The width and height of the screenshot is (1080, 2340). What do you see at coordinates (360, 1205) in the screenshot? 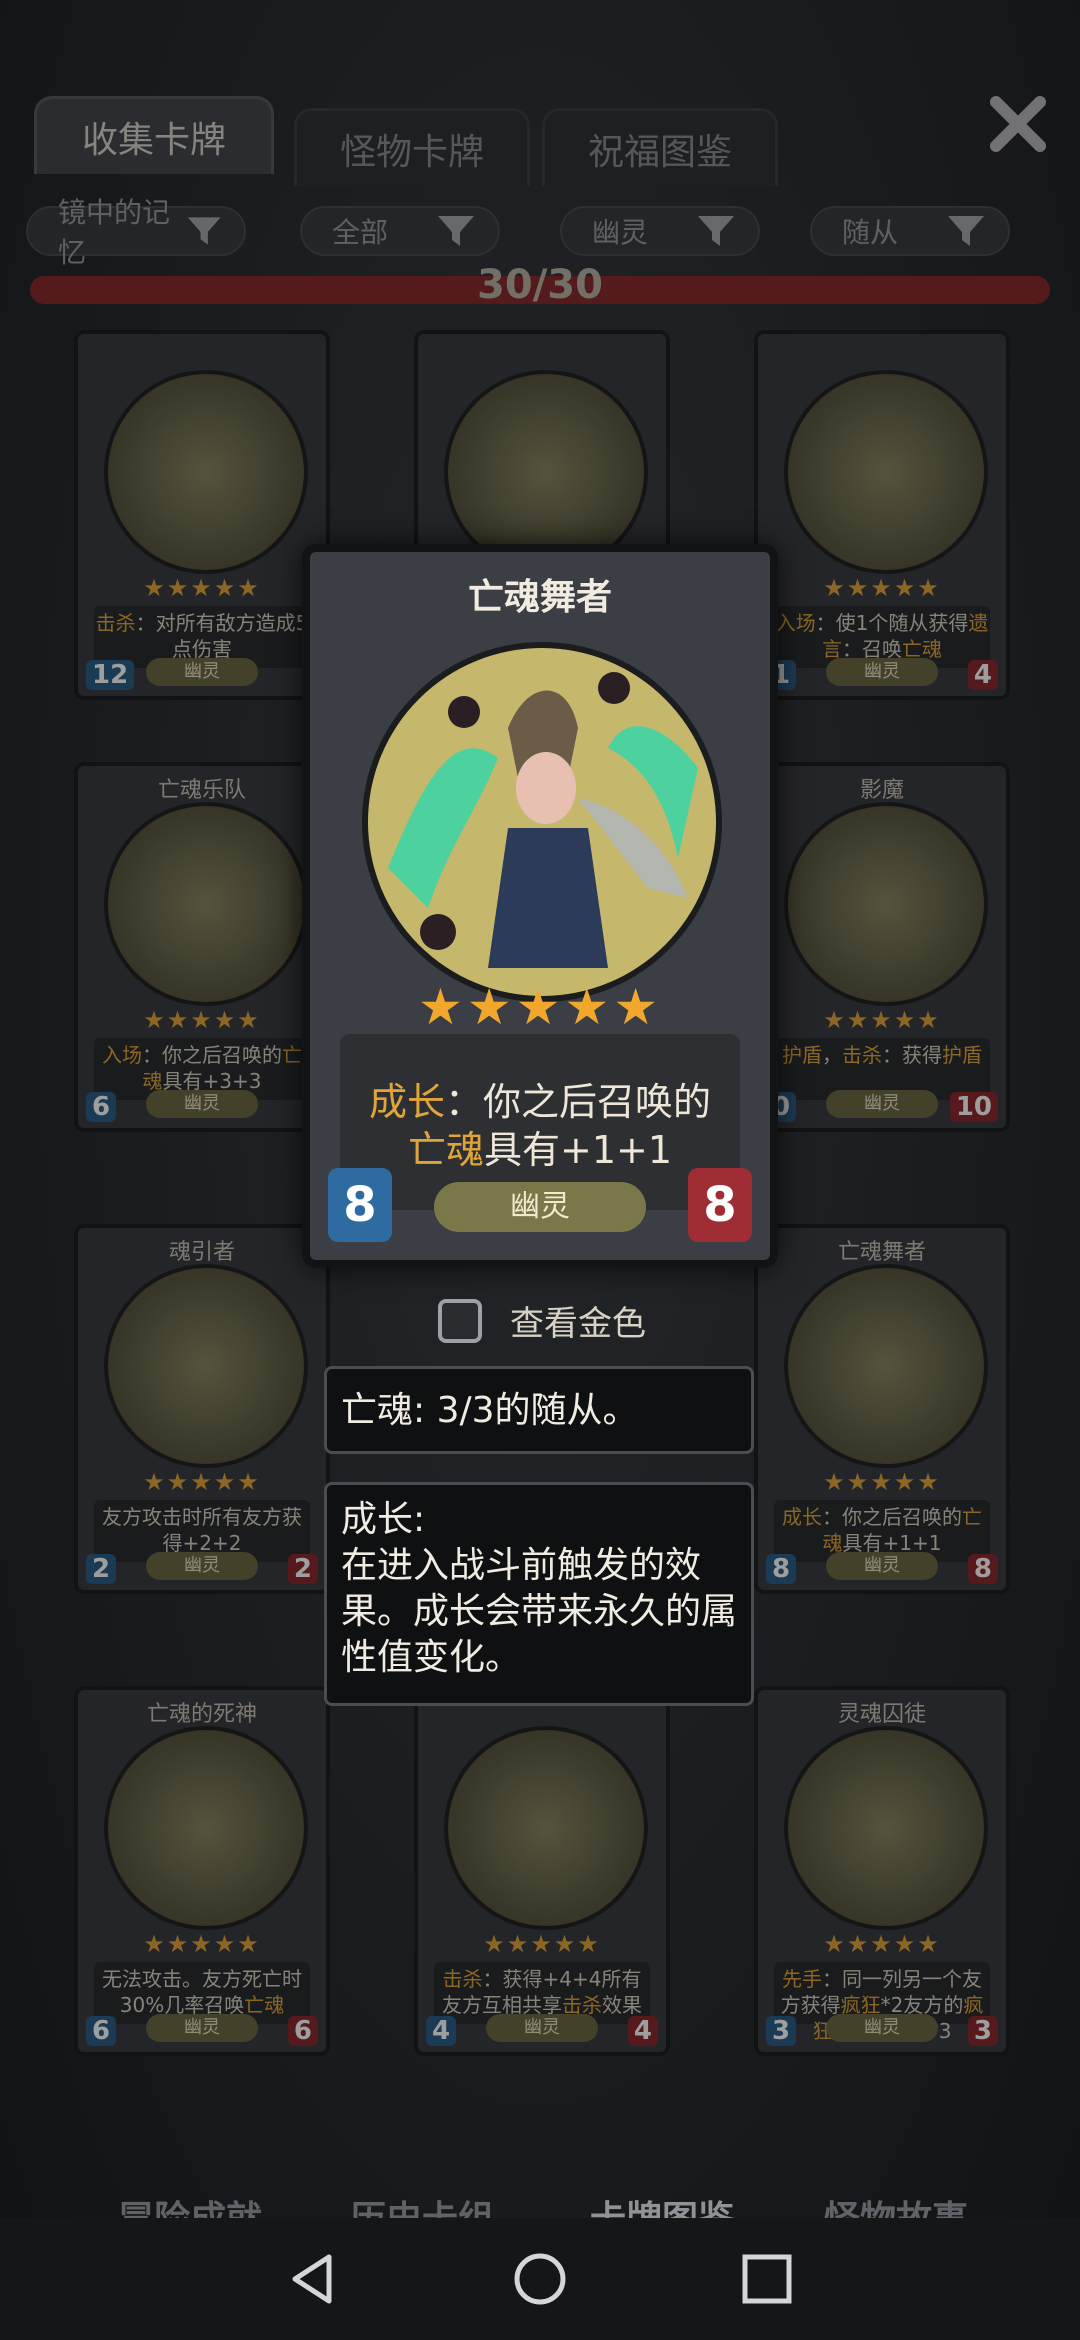
I see `selected-card-attack: 8` at bounding box center [360, 1205].